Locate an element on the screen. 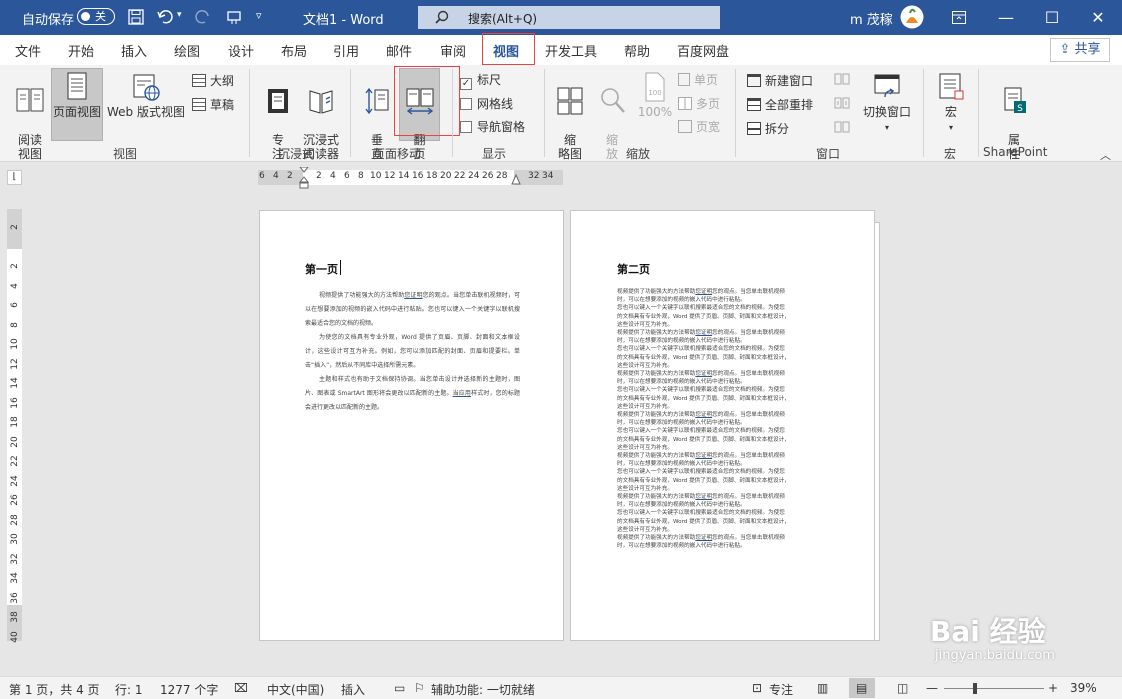  undo-icon is located at coordinates (166, 17).